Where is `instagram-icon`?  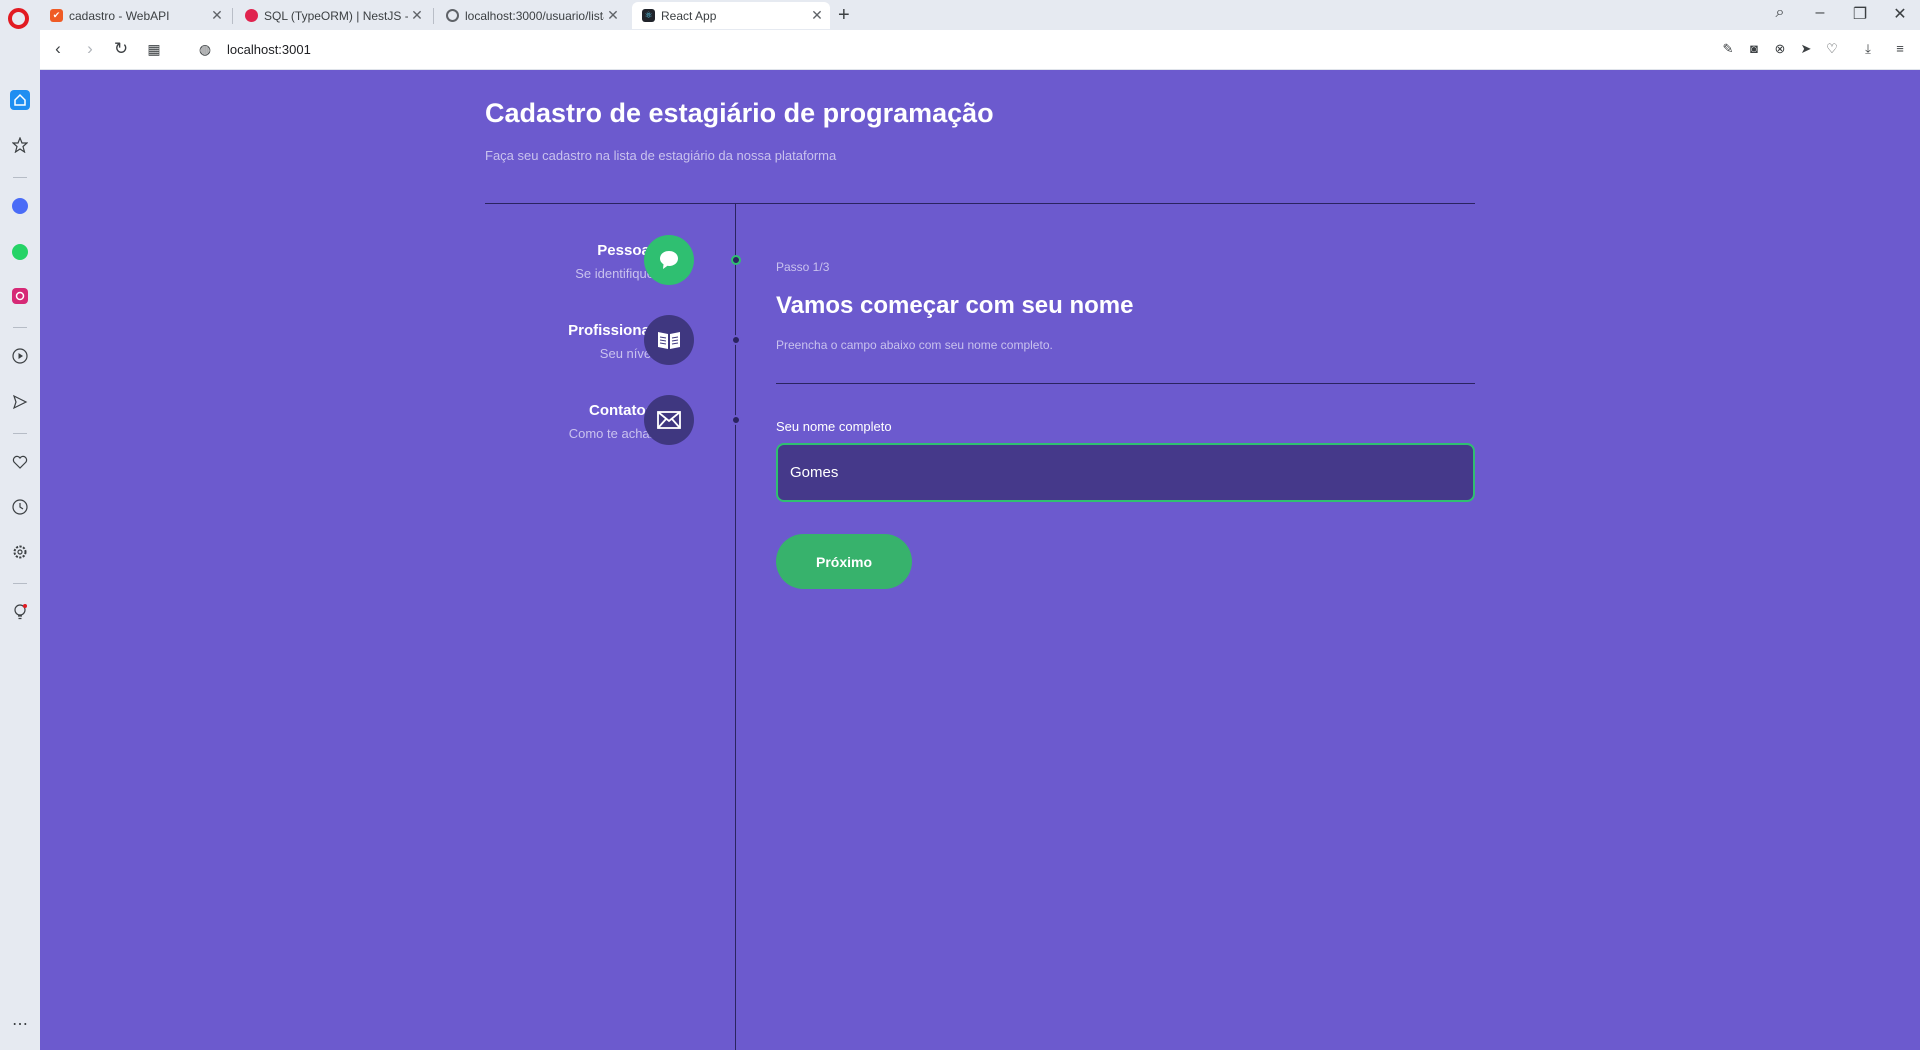
instagram-icon is located at coordinates (20, 296).